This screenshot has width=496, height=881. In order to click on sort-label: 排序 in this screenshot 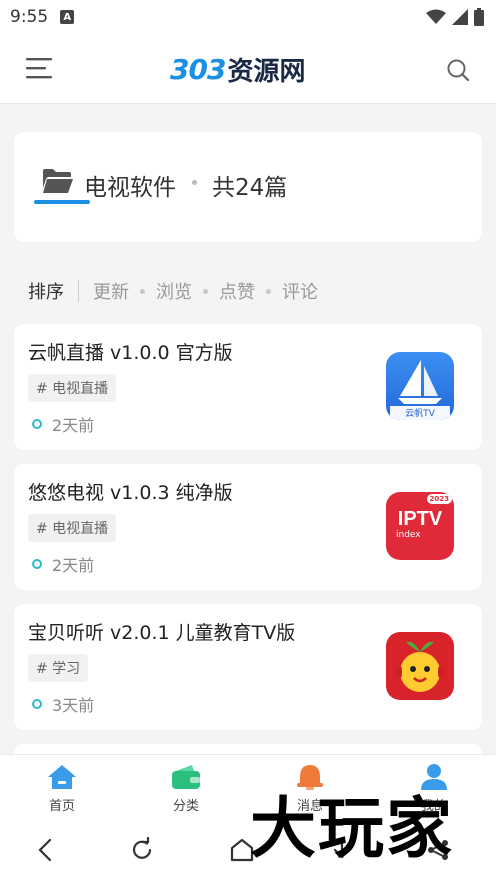, I will do `click(46, 292)`.